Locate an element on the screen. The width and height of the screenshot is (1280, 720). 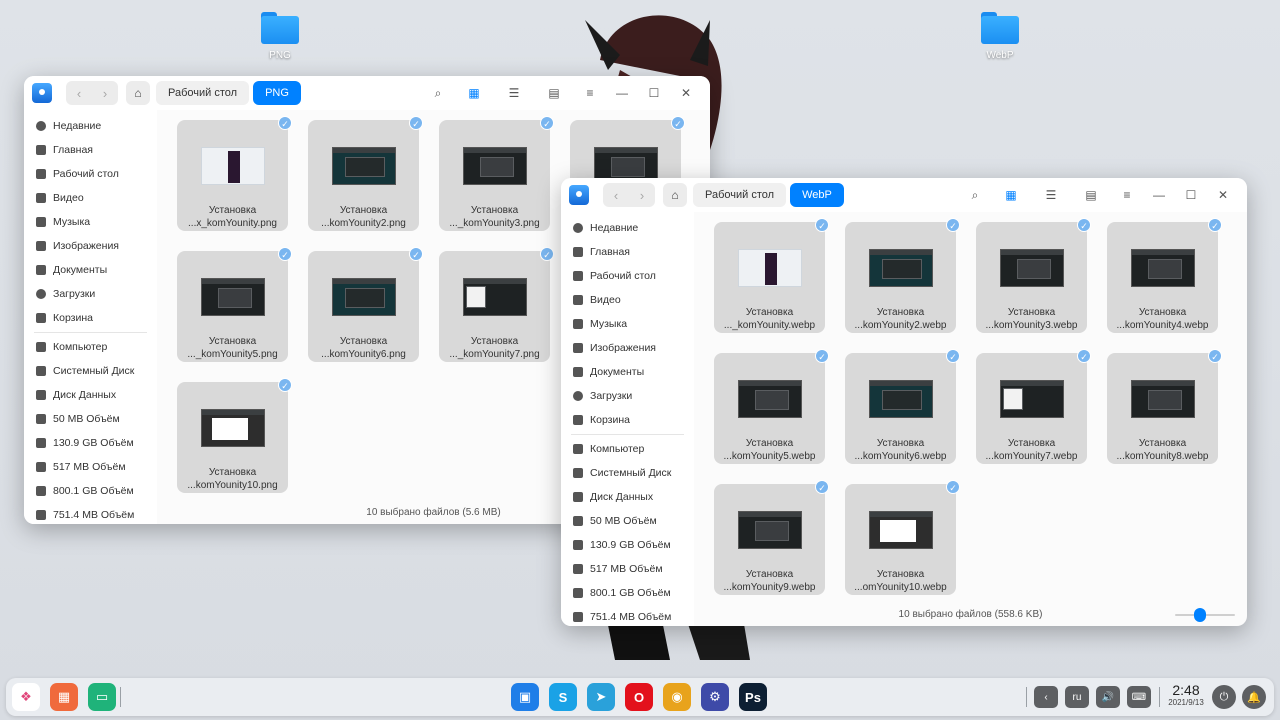
zoom-slider is located at coordinates (1205, 615).